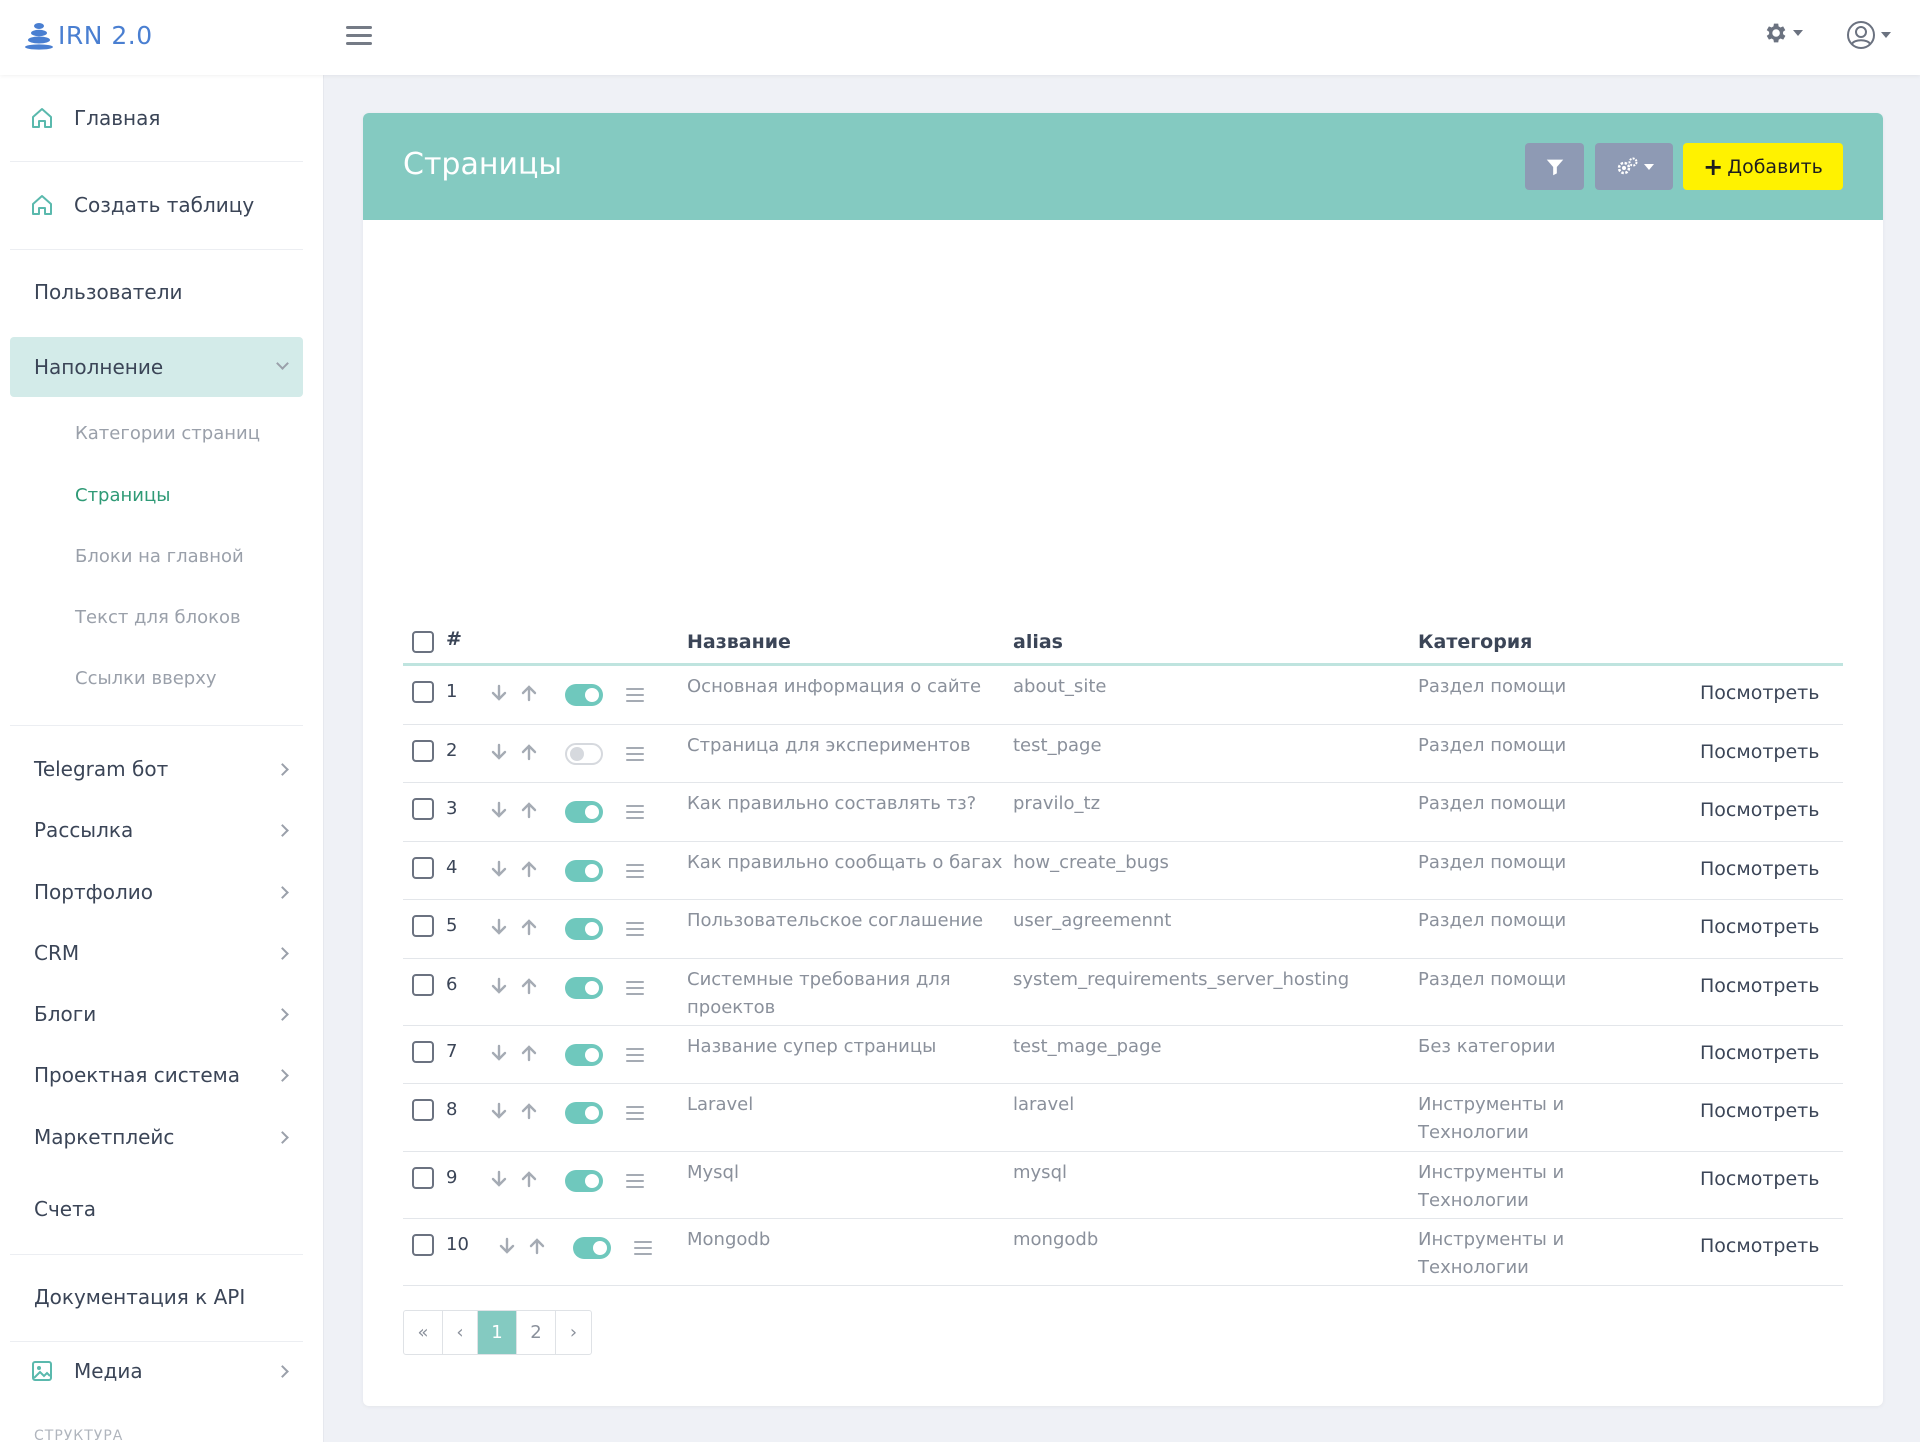 The image size is (1920, 1442). What do you see at coordinates (156, 367) in the screenshot?
I see `sidebar-item-content: Наполнение` at bounding box center [156, 367].